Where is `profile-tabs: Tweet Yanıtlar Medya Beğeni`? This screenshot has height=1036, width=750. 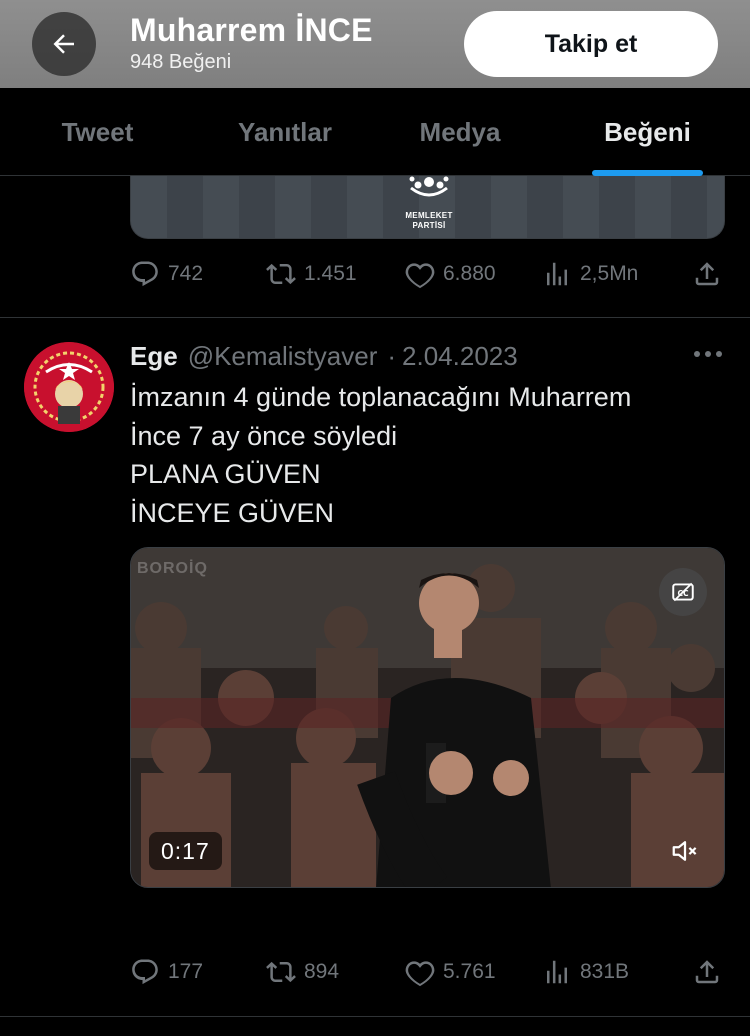
profile-tabs: Tweet Yanıtlar Medya Beğeni is located at coordinates (375, 132).